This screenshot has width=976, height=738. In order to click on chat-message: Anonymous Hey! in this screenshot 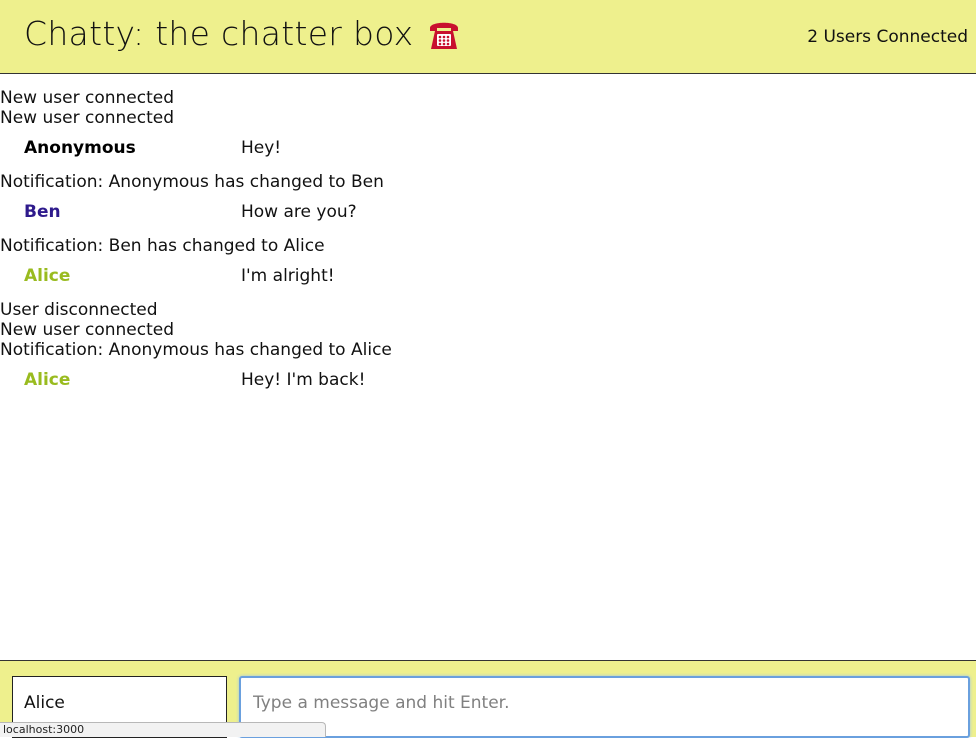, I will do `click(488, 148)`.